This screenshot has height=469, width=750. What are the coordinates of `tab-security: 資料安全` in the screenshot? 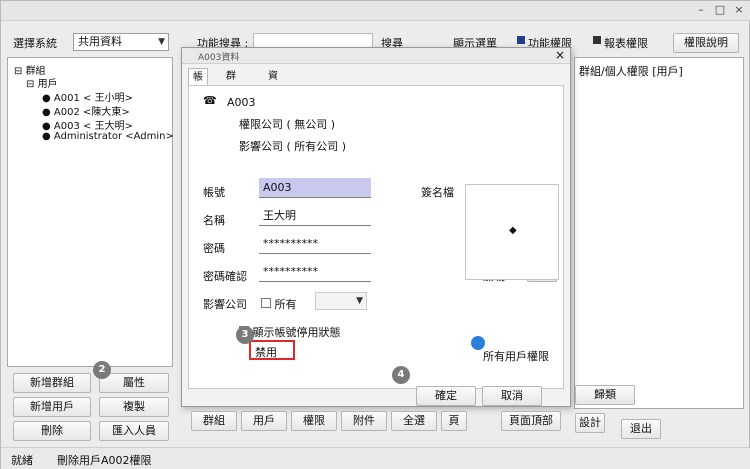 It's located at (273, 102).